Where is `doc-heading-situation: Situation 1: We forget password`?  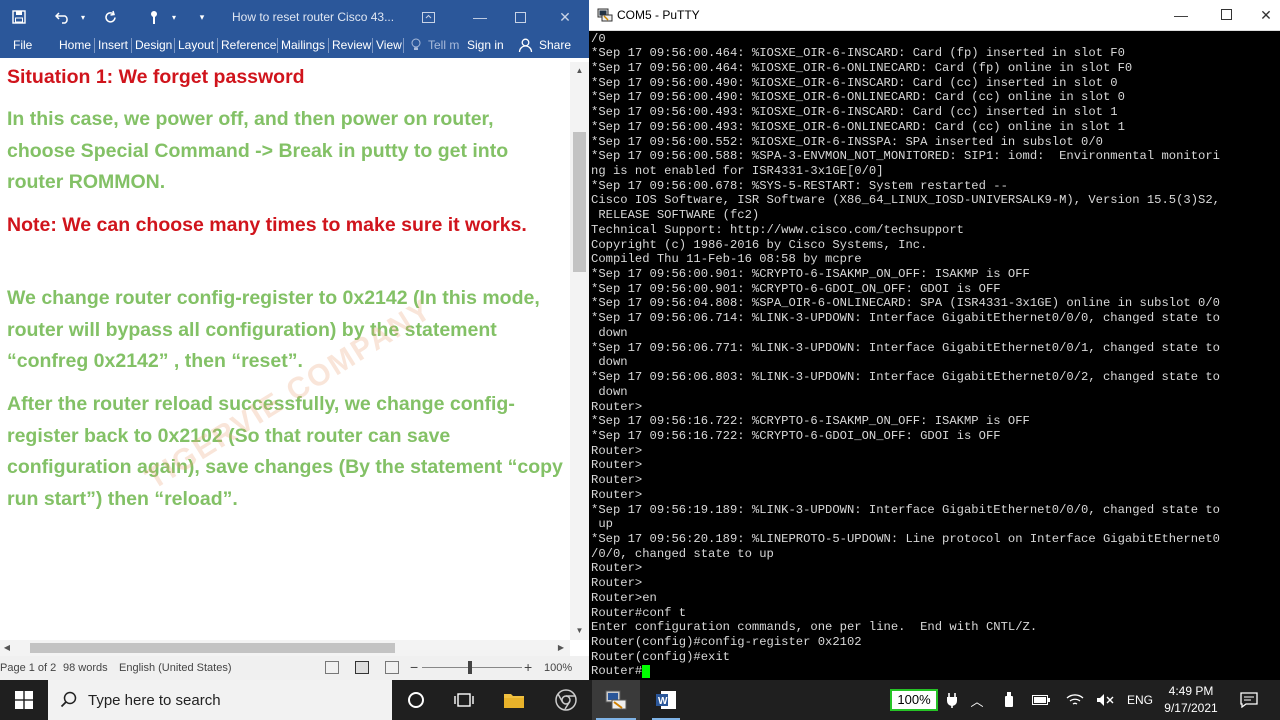 doc-heading-situation: Situation 1: We forget password is located at coordinates (156, 77).